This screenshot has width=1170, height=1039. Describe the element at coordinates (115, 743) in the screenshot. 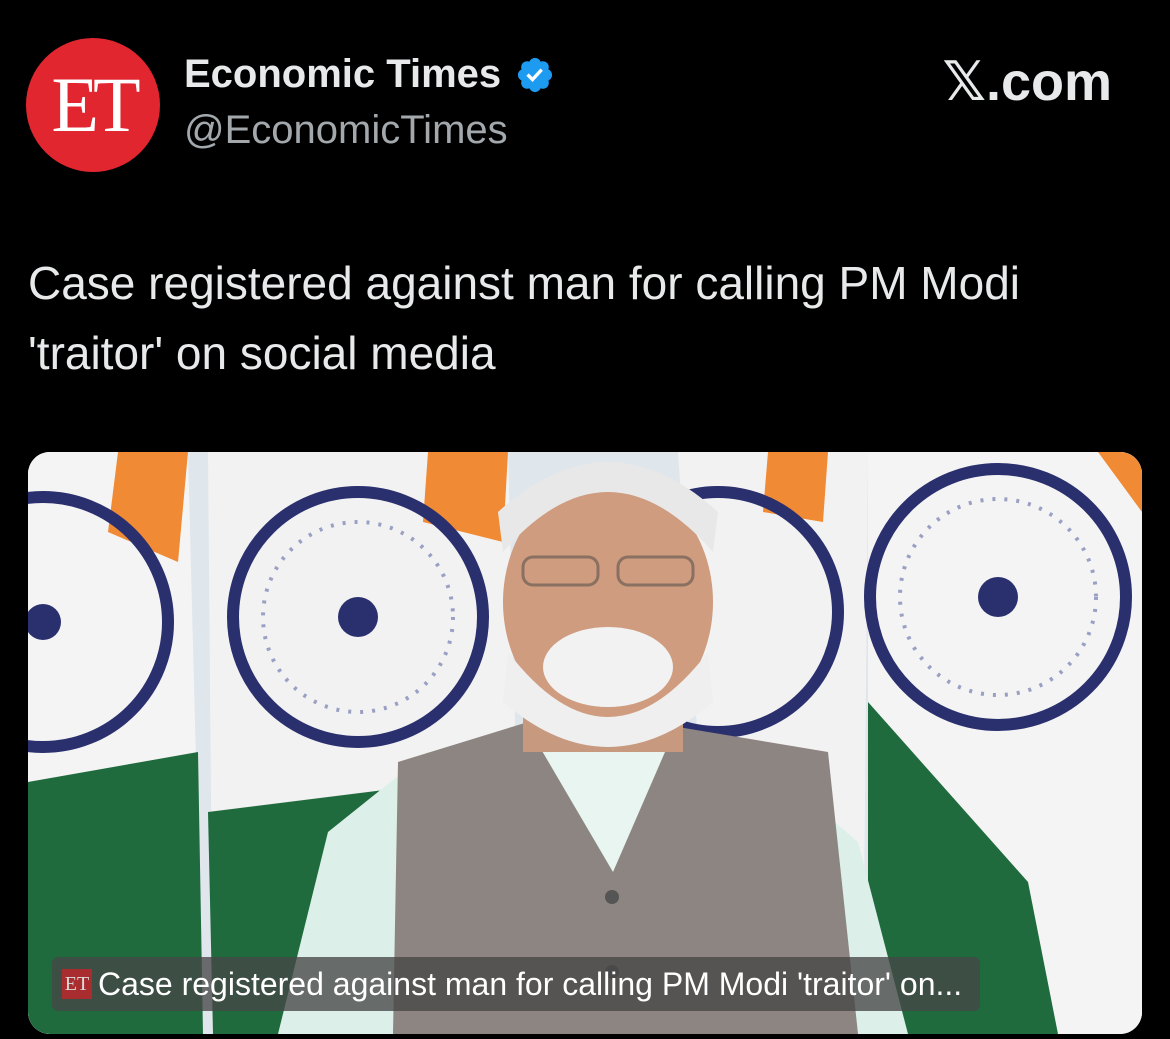

I see `flag-left` at that location.